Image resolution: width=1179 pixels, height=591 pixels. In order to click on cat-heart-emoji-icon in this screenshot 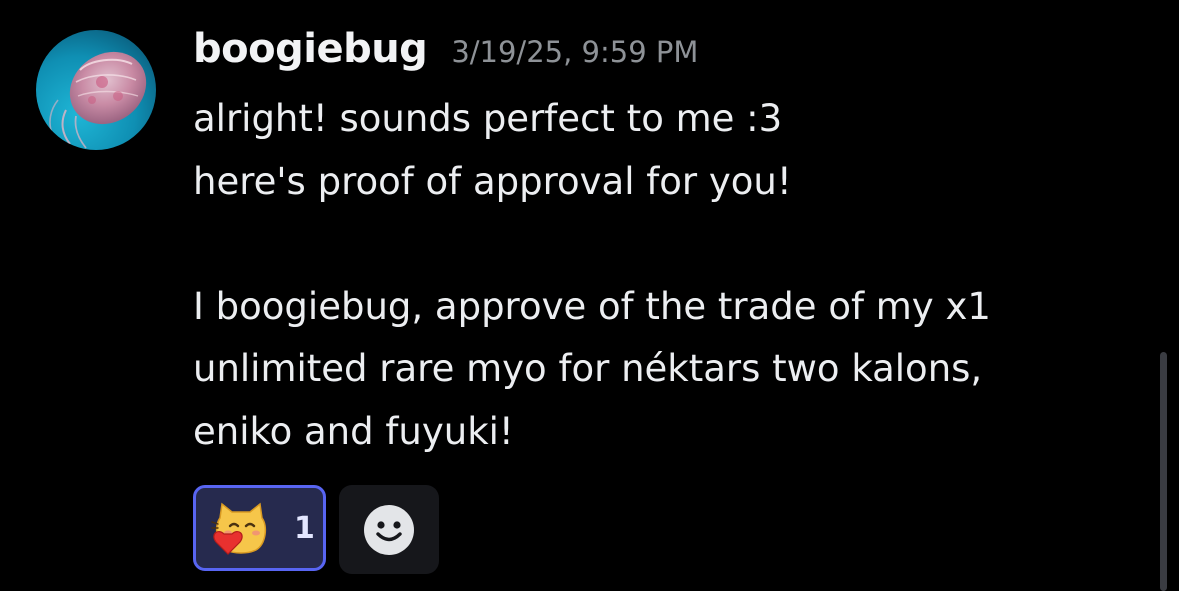, I will do `click(241, 528)`.